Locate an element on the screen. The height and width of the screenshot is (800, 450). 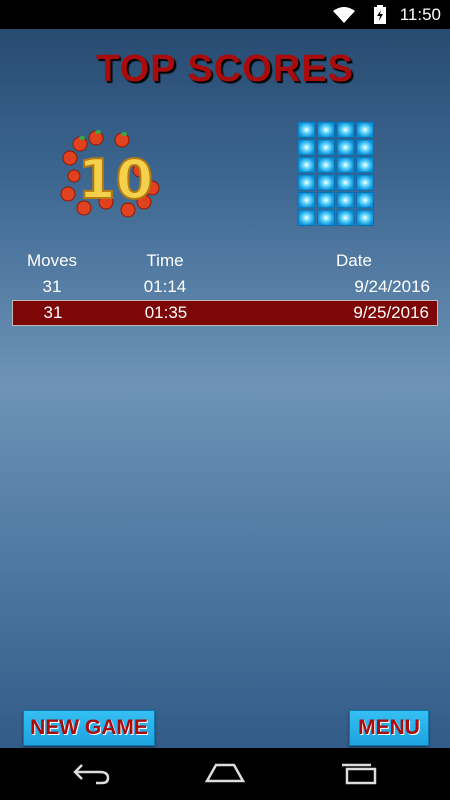
menu-button: MENU is located at coordinates (389, 728).